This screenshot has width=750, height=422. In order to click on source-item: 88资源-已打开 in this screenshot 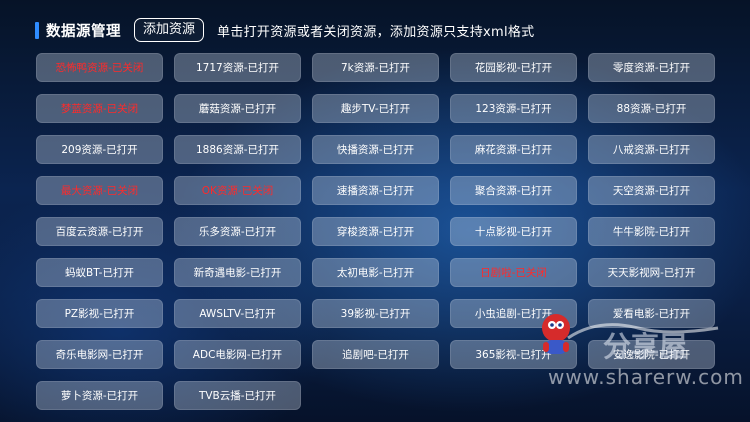, I will do `click(651, 108)`.